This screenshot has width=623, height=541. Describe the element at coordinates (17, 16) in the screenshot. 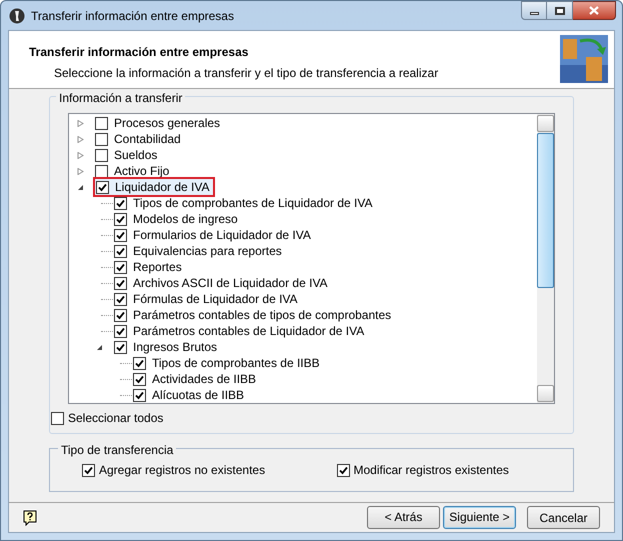

I see `app-icon` at that location.